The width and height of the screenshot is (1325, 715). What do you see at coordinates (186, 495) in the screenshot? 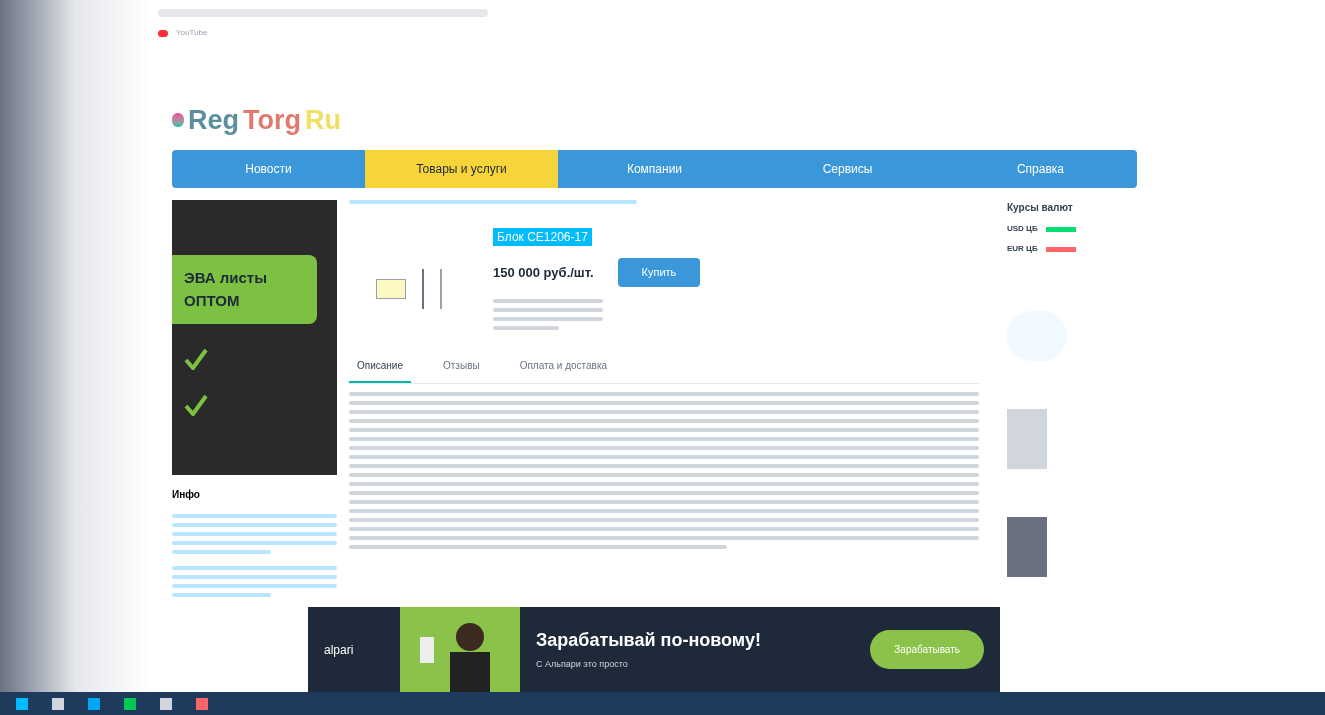
I see `info-title: Инфо` at bounding box center [186, 495].